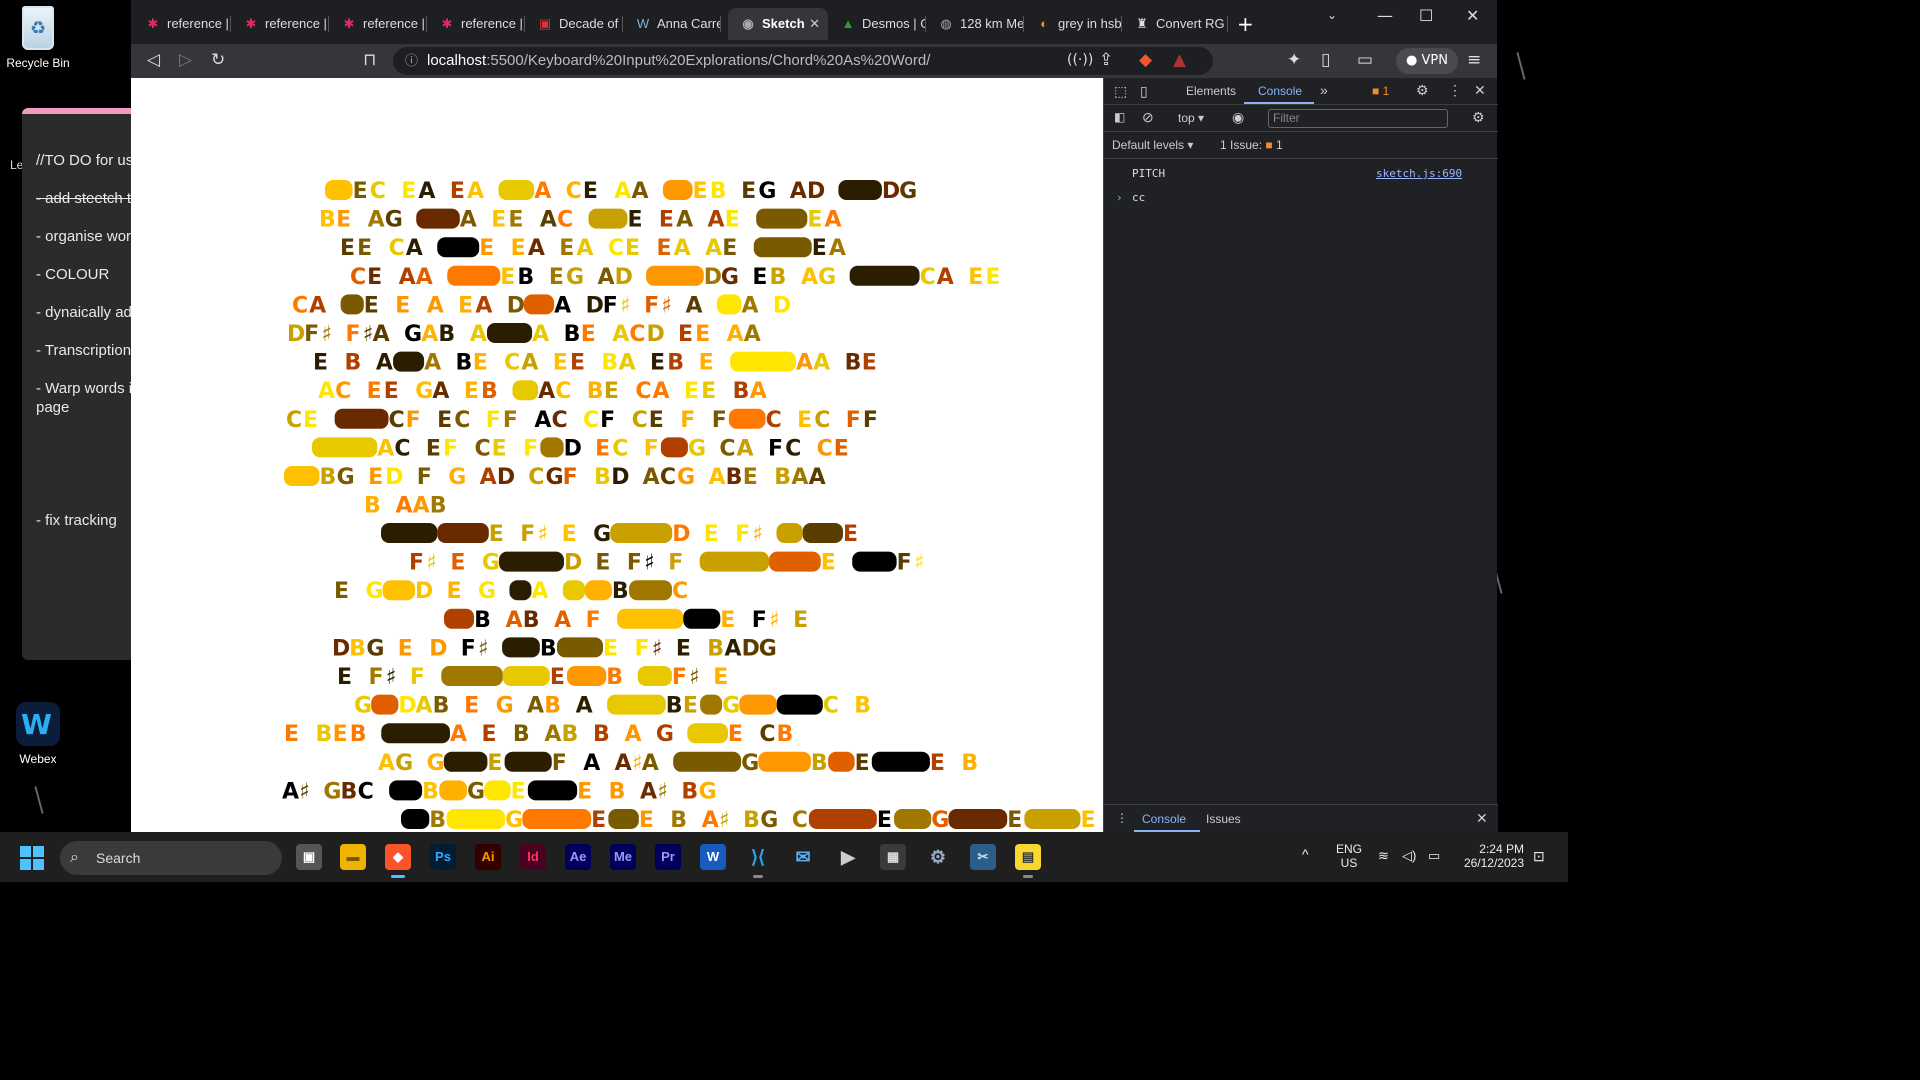 The height and width of the screenshot is (1080, 1920). Describe the element at coordinates (983, 857) in the screenshot. I see `snipping-tool-icon: ✂` at that location.